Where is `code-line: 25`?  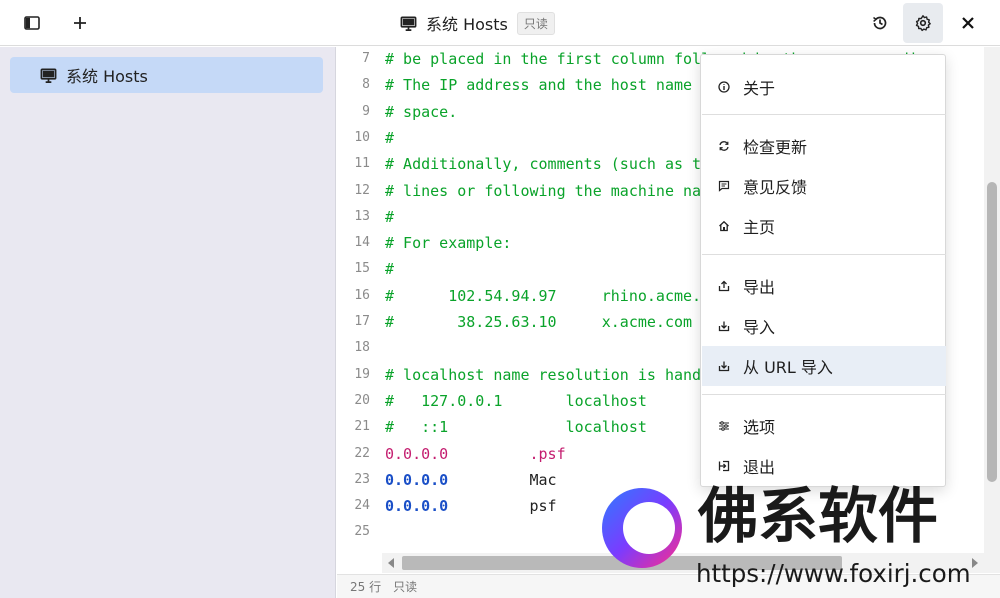
code-line: 25 is located at coordinates (668, 532).